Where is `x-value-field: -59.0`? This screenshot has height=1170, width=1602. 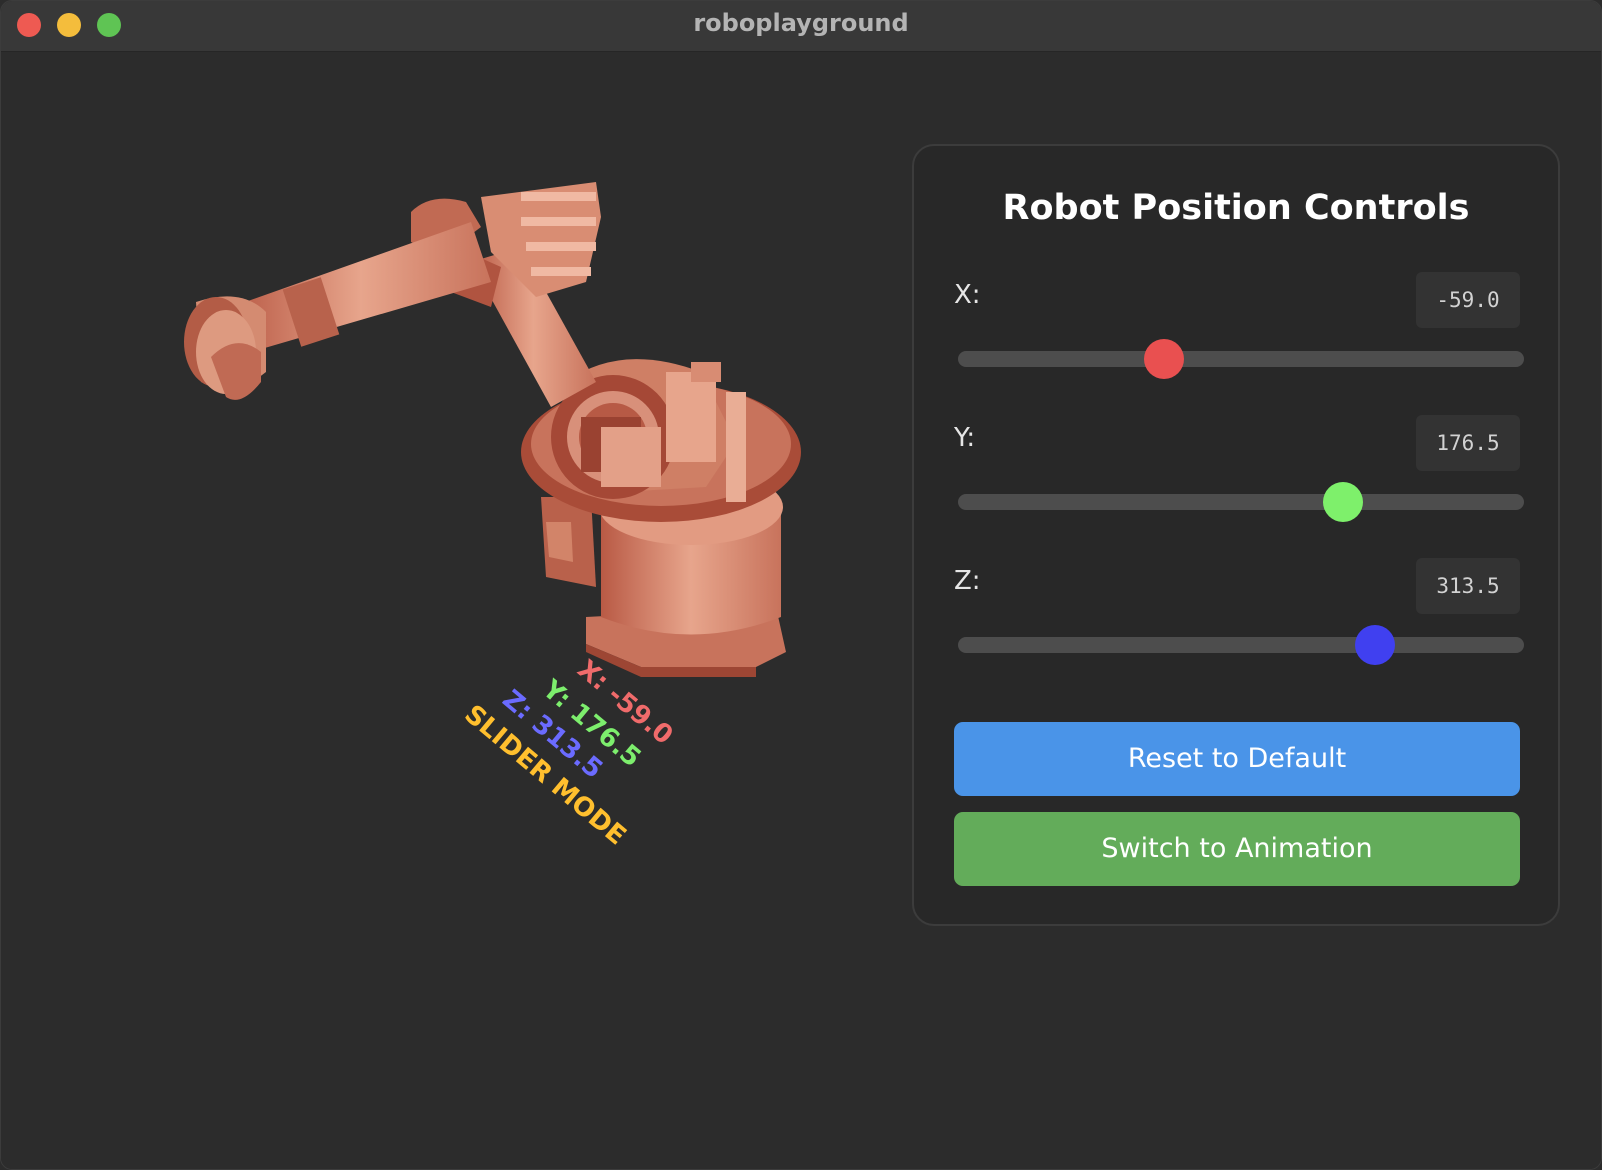 x-value-field: -59.0 is located at coordinates (1468, 300).